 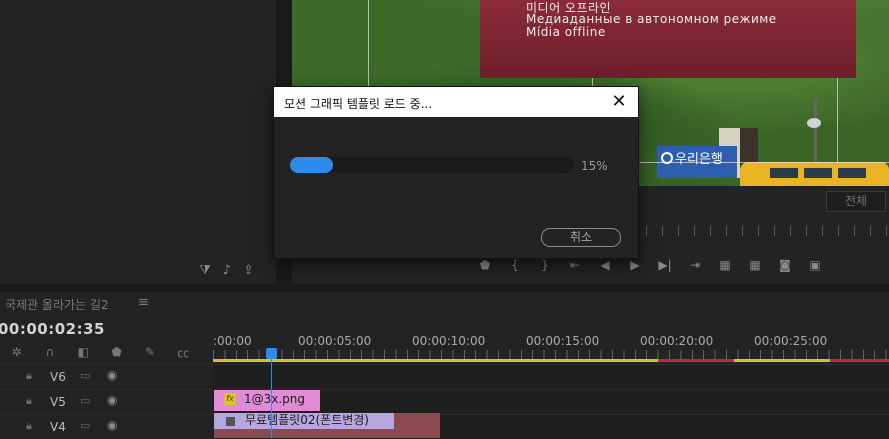 I want to click on track-header: 🔒︎ V5 ▭ ◉, so click(x=106, y=402).